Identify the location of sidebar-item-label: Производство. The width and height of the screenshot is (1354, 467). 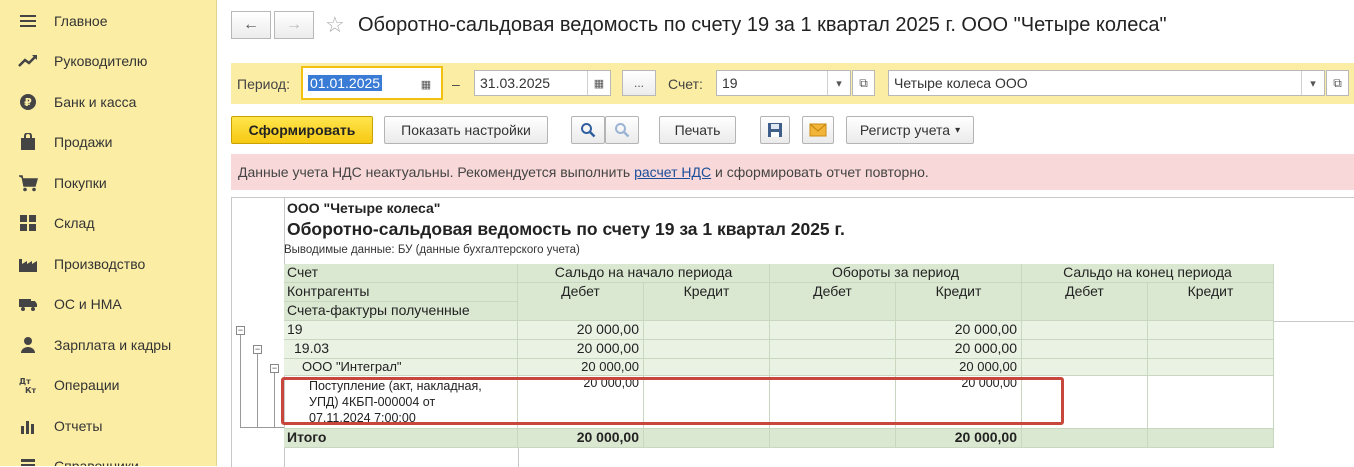
(100, 264).